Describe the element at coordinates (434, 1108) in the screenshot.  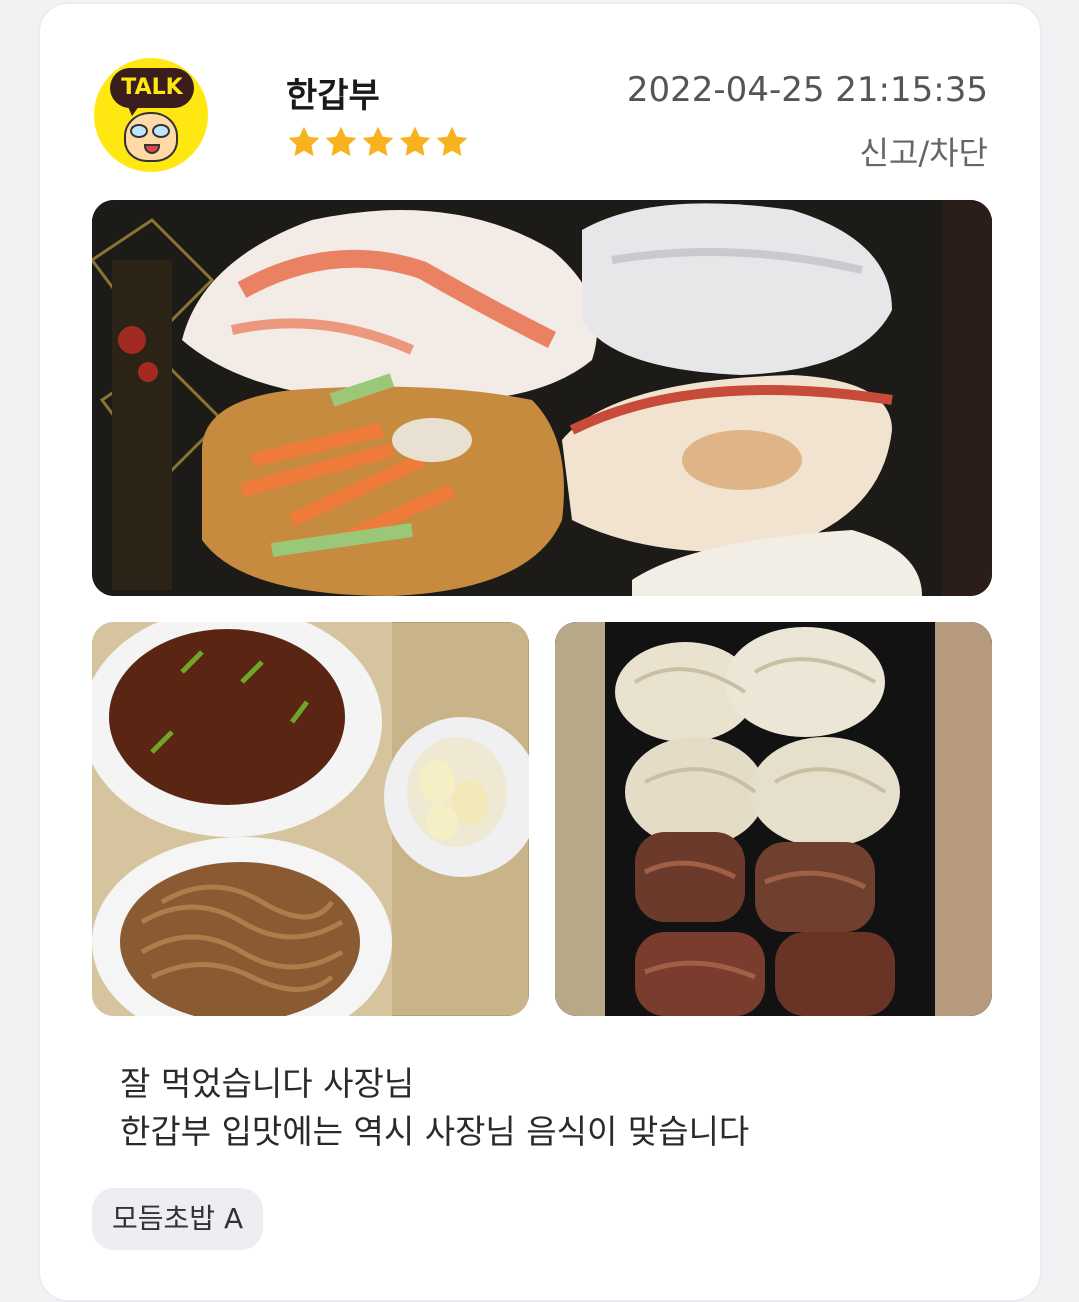
I see `review-text: 잘 먹었습니다 사장님 한갑부 입맛에는 역시 사장님 음식이 맞습니다` at that location.